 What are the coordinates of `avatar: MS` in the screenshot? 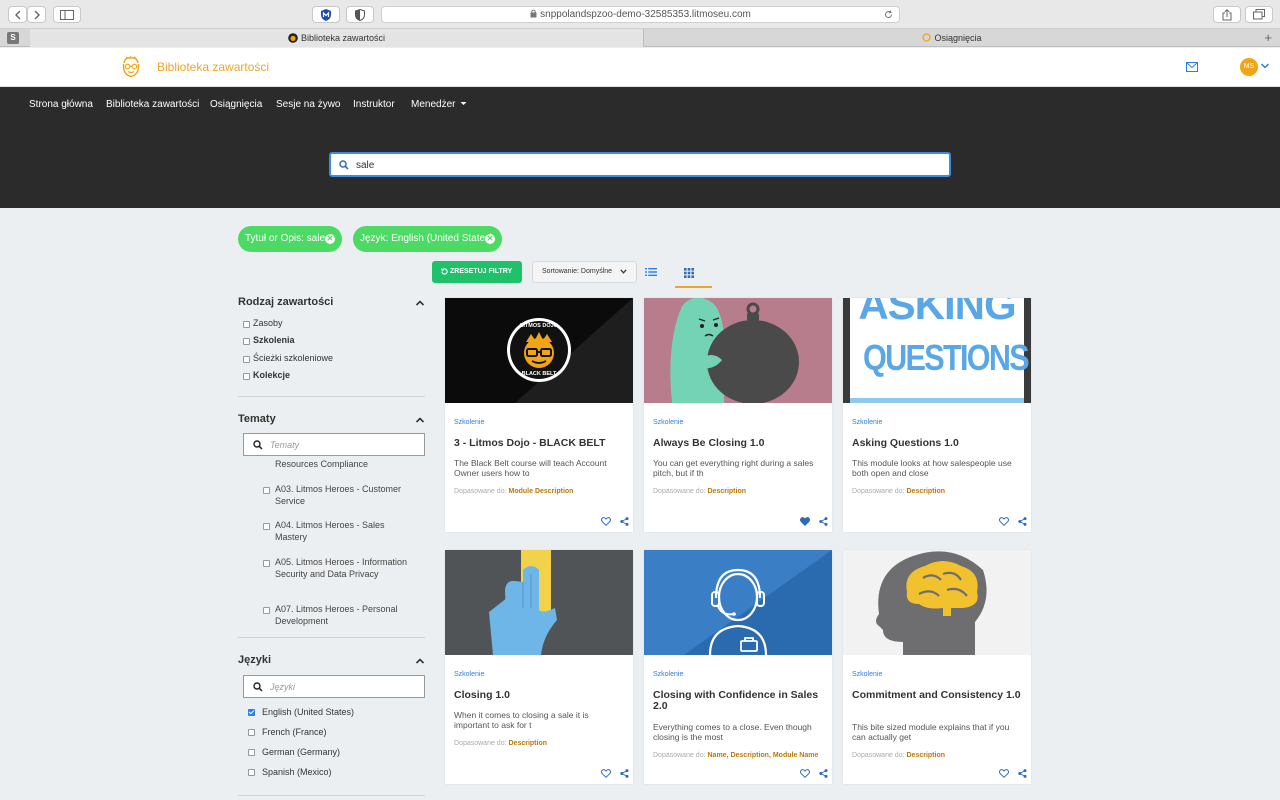 It's located at (1249, 67).